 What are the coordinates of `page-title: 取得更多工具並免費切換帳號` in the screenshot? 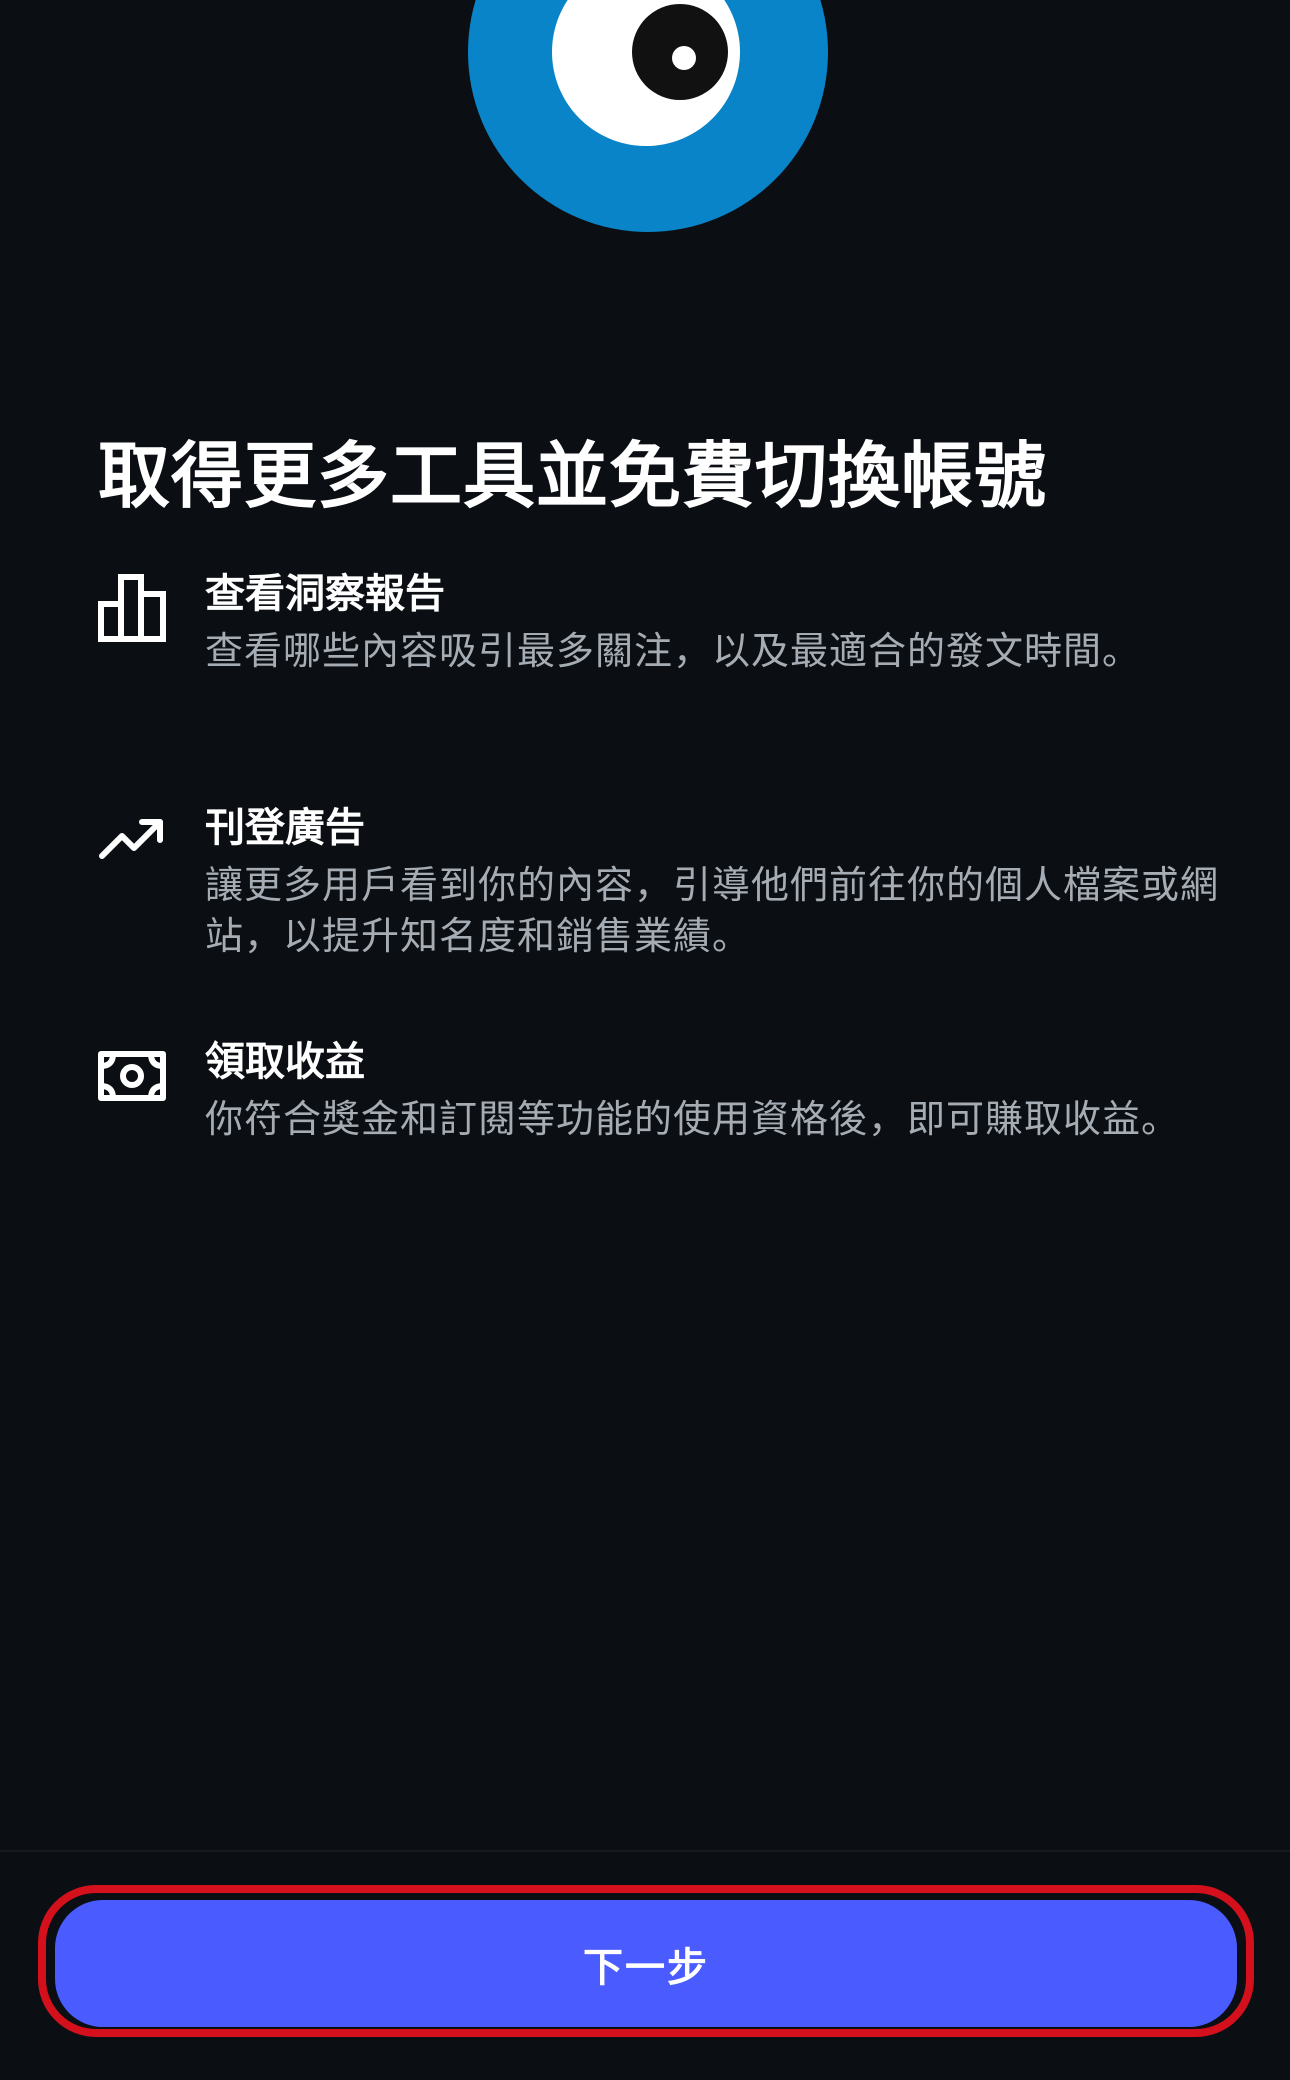 It's located at (573, 476).